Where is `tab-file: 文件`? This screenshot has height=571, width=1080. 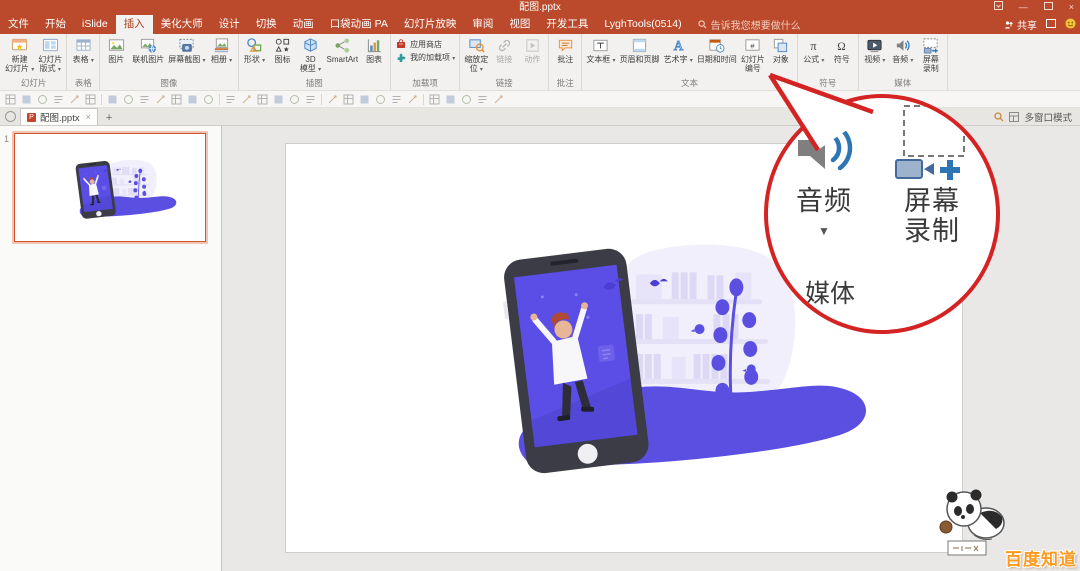 tab-file: 文件 is located at coordinates (18, 24).